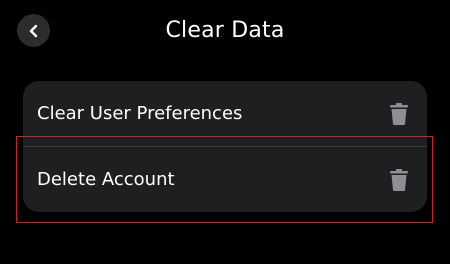 This screenshot has width=450, height=264. What do you see at coordinates (106, 179) in the screenshot?
I see `option-label: Delete Account` at bounding box center [106, 179].